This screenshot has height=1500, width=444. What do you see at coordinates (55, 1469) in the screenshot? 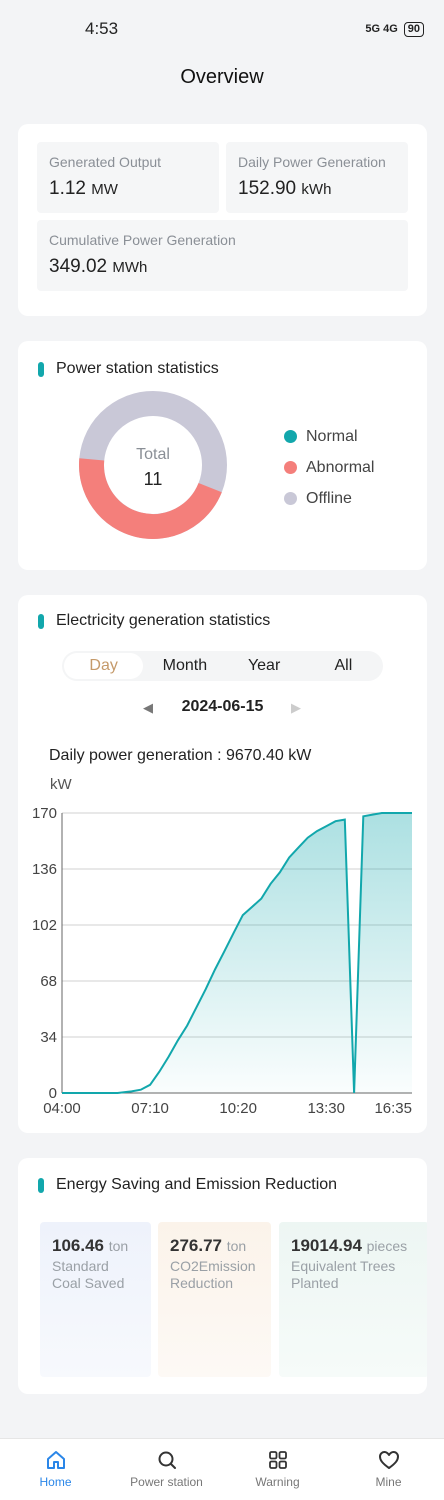
I see `tab-home: Home` at bounding box center [55, 1469].